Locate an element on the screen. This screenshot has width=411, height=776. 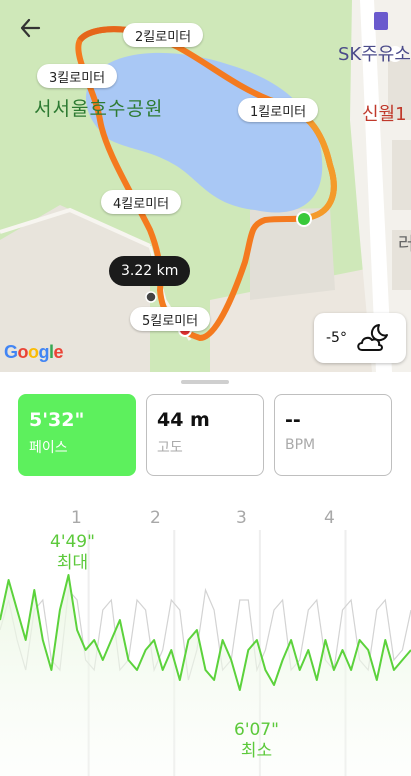
max-pace-annotation: 4'49" 최대 is located at coordinates (72, 553).